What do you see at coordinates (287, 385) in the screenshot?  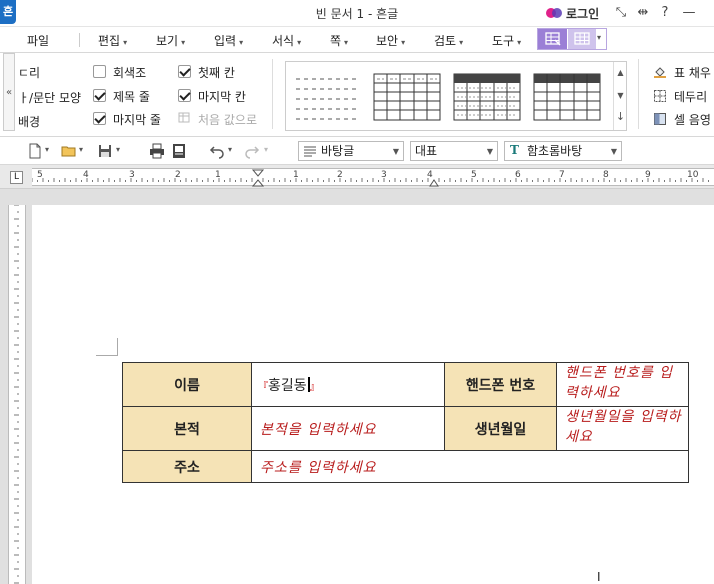 I see `name-value: 홍길동` at bounding box center [287, 385].